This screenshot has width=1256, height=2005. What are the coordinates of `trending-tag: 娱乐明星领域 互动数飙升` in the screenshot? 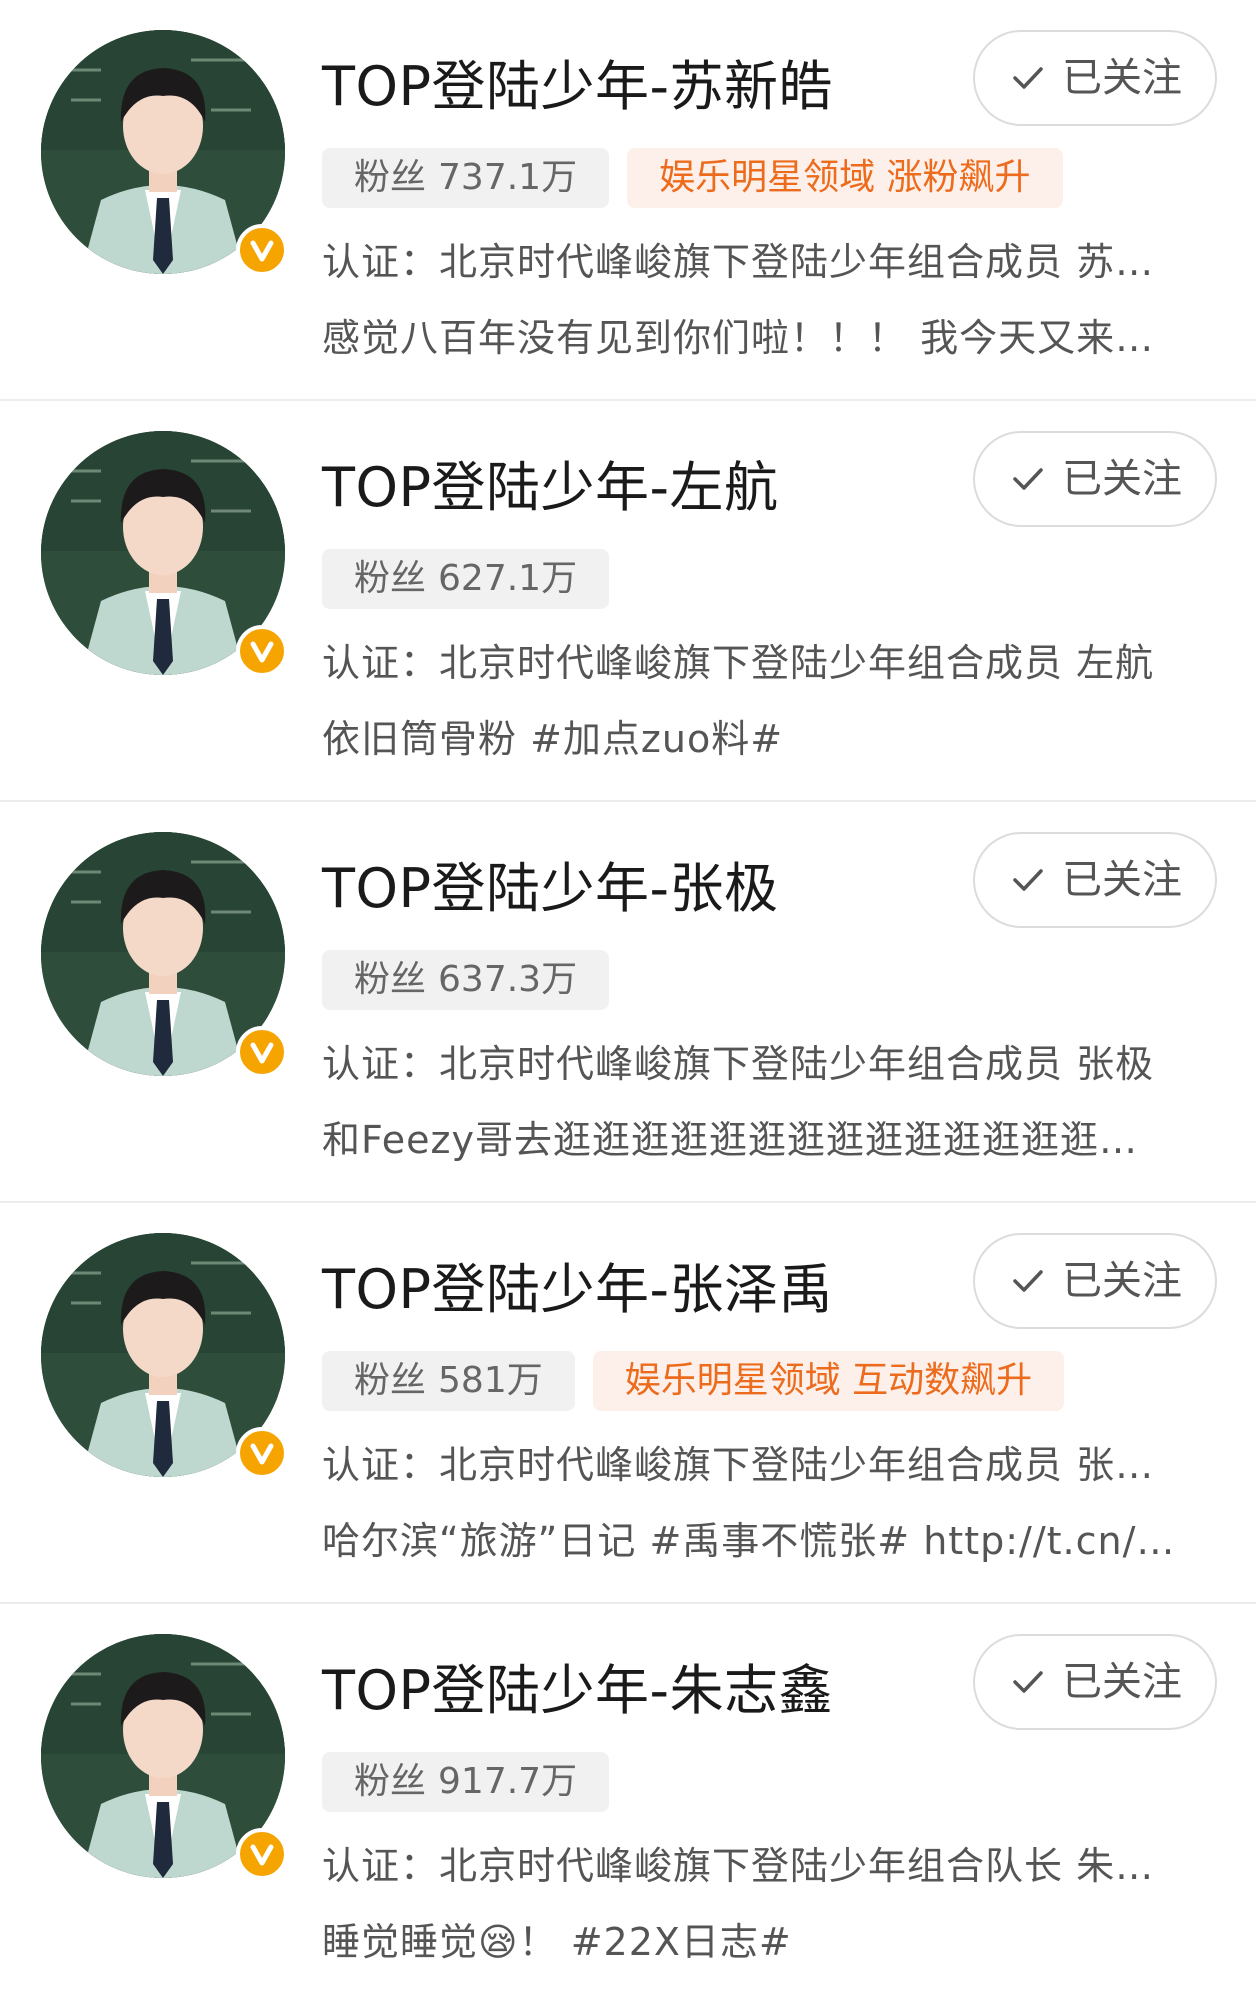 It's located at (828, 1381).